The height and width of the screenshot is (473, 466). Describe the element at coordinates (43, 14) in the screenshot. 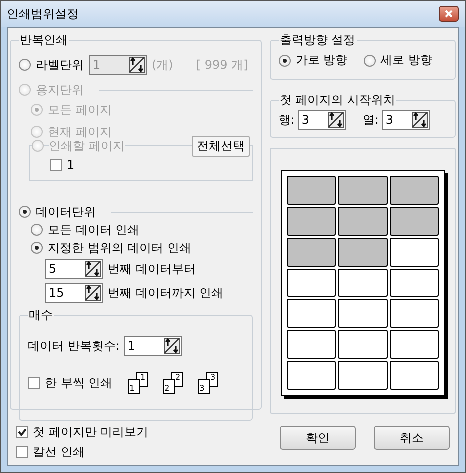

I see `window-title: 인쇄범위설정` at that location.